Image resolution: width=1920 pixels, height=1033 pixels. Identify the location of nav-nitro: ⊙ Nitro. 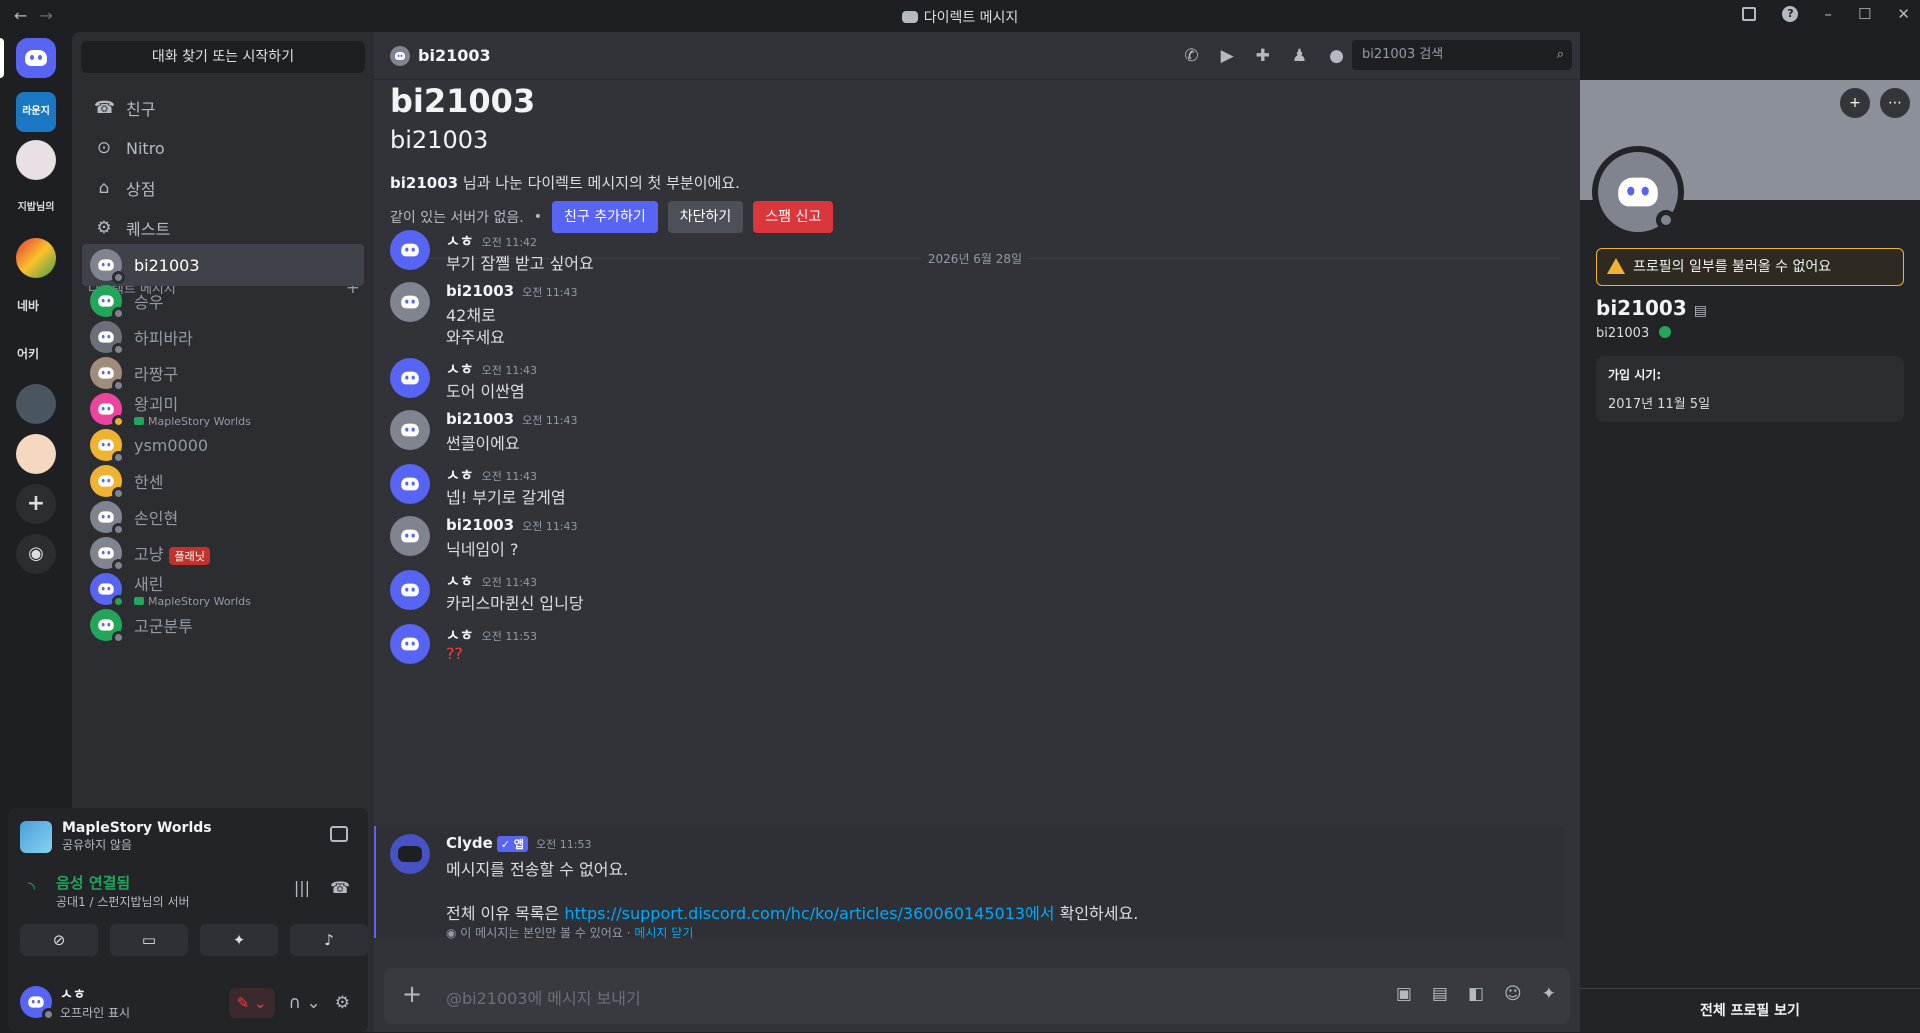
(223, 148).